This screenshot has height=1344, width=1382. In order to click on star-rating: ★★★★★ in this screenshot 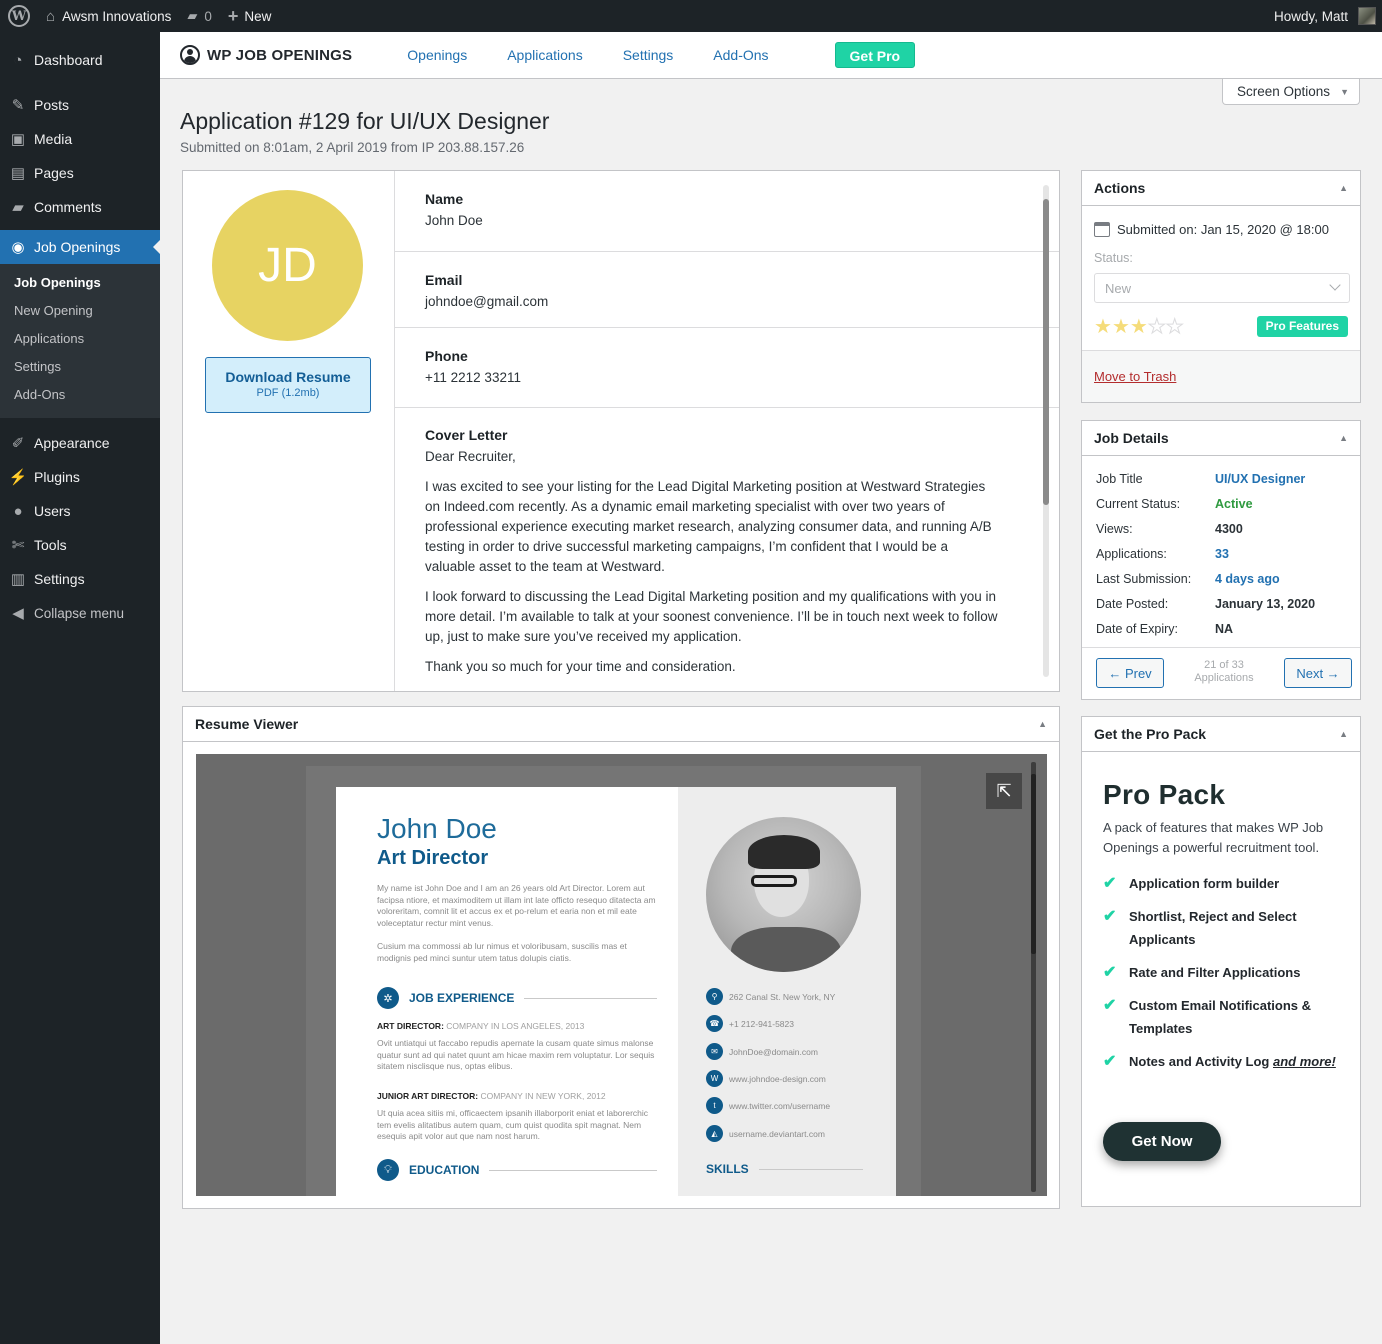, I will do `click(1139, 327)`.